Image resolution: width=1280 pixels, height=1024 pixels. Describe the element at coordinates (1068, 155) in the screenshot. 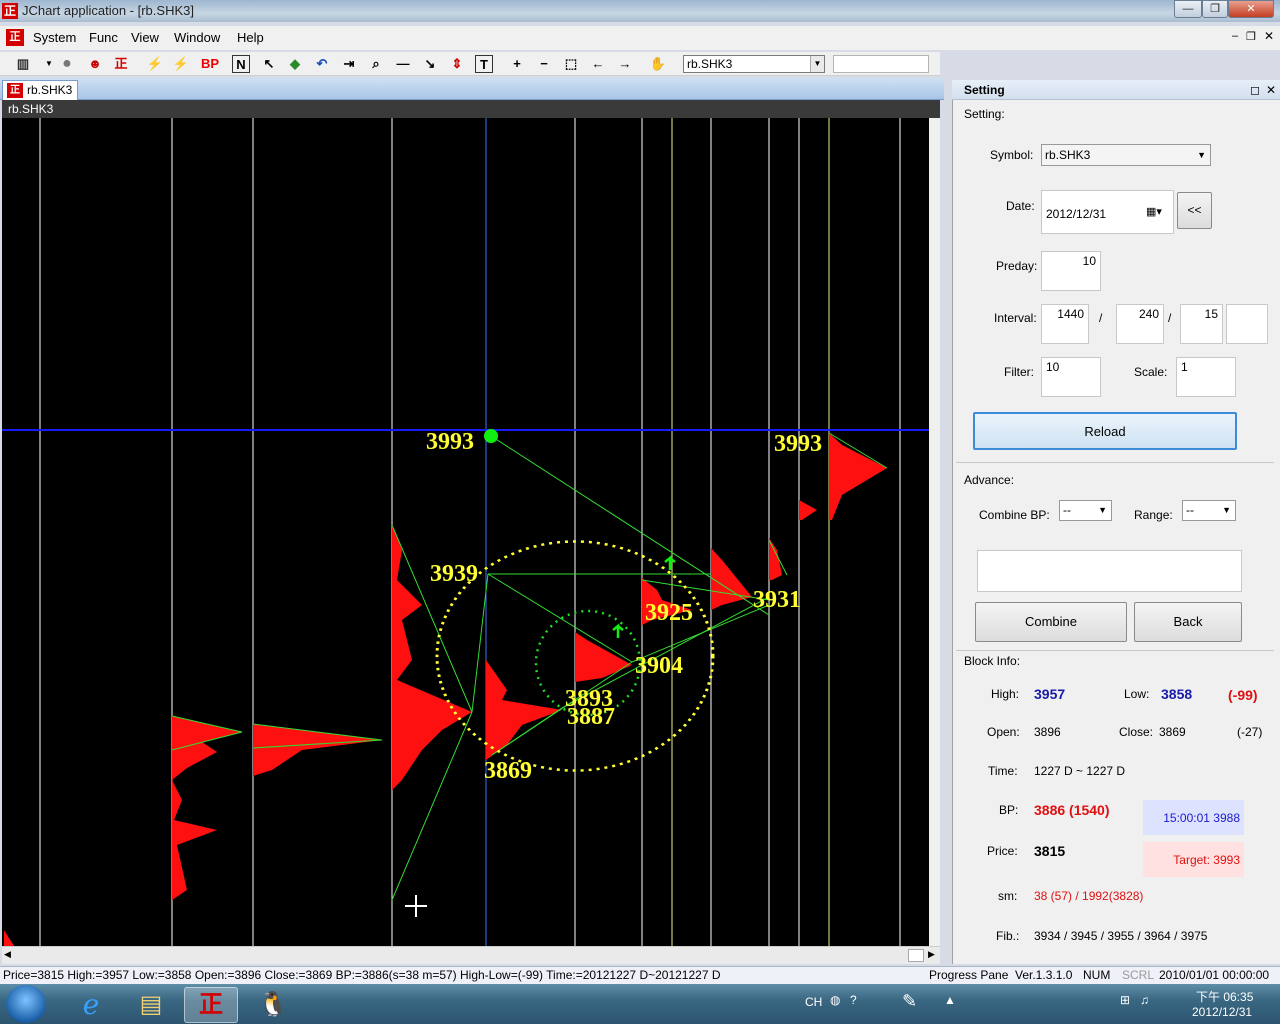

I see `symbol-combo-value: rb.SHK3` at that location.